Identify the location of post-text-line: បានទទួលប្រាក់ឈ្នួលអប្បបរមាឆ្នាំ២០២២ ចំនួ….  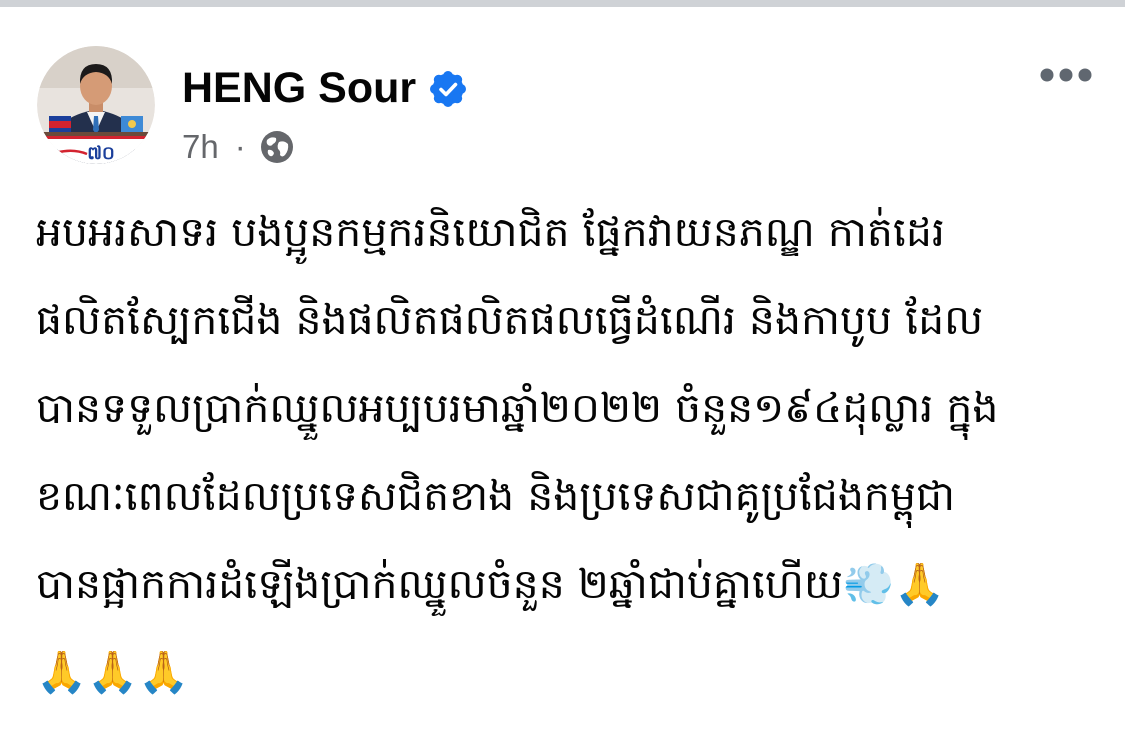
(517, 408).